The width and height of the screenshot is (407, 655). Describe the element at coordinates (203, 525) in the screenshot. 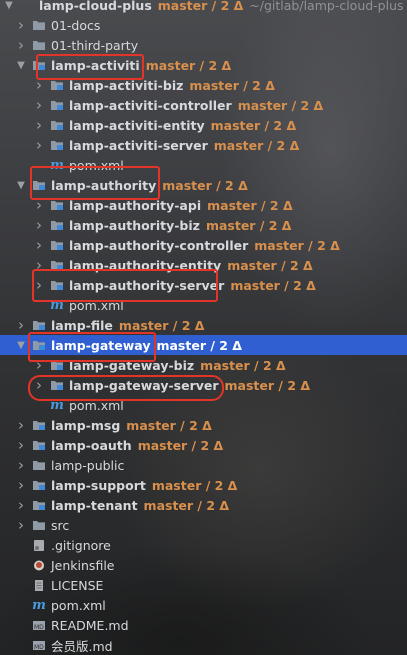

I see `tree-item-src: › src` at that location.